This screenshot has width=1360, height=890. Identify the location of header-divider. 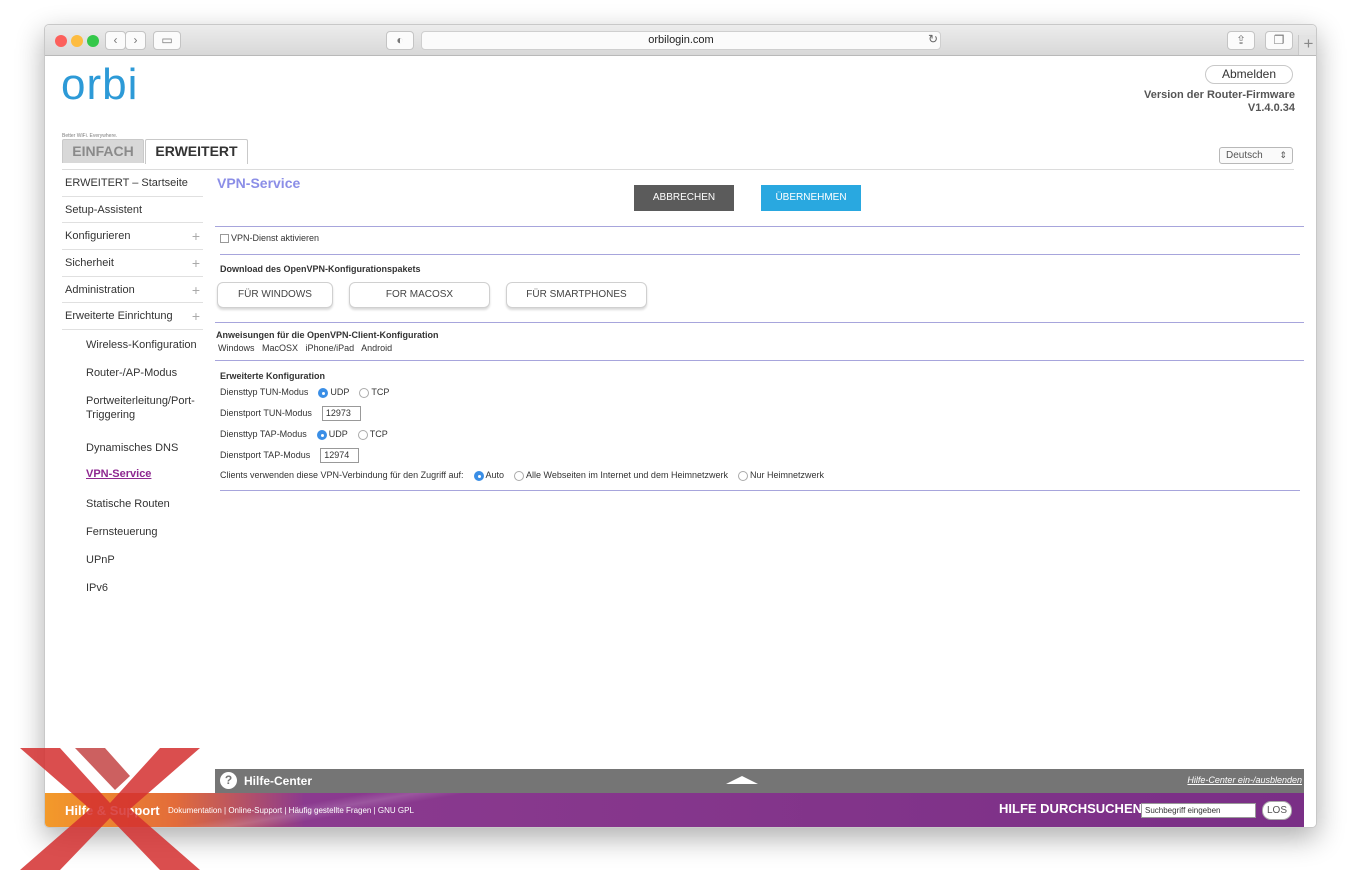
(678, 169).